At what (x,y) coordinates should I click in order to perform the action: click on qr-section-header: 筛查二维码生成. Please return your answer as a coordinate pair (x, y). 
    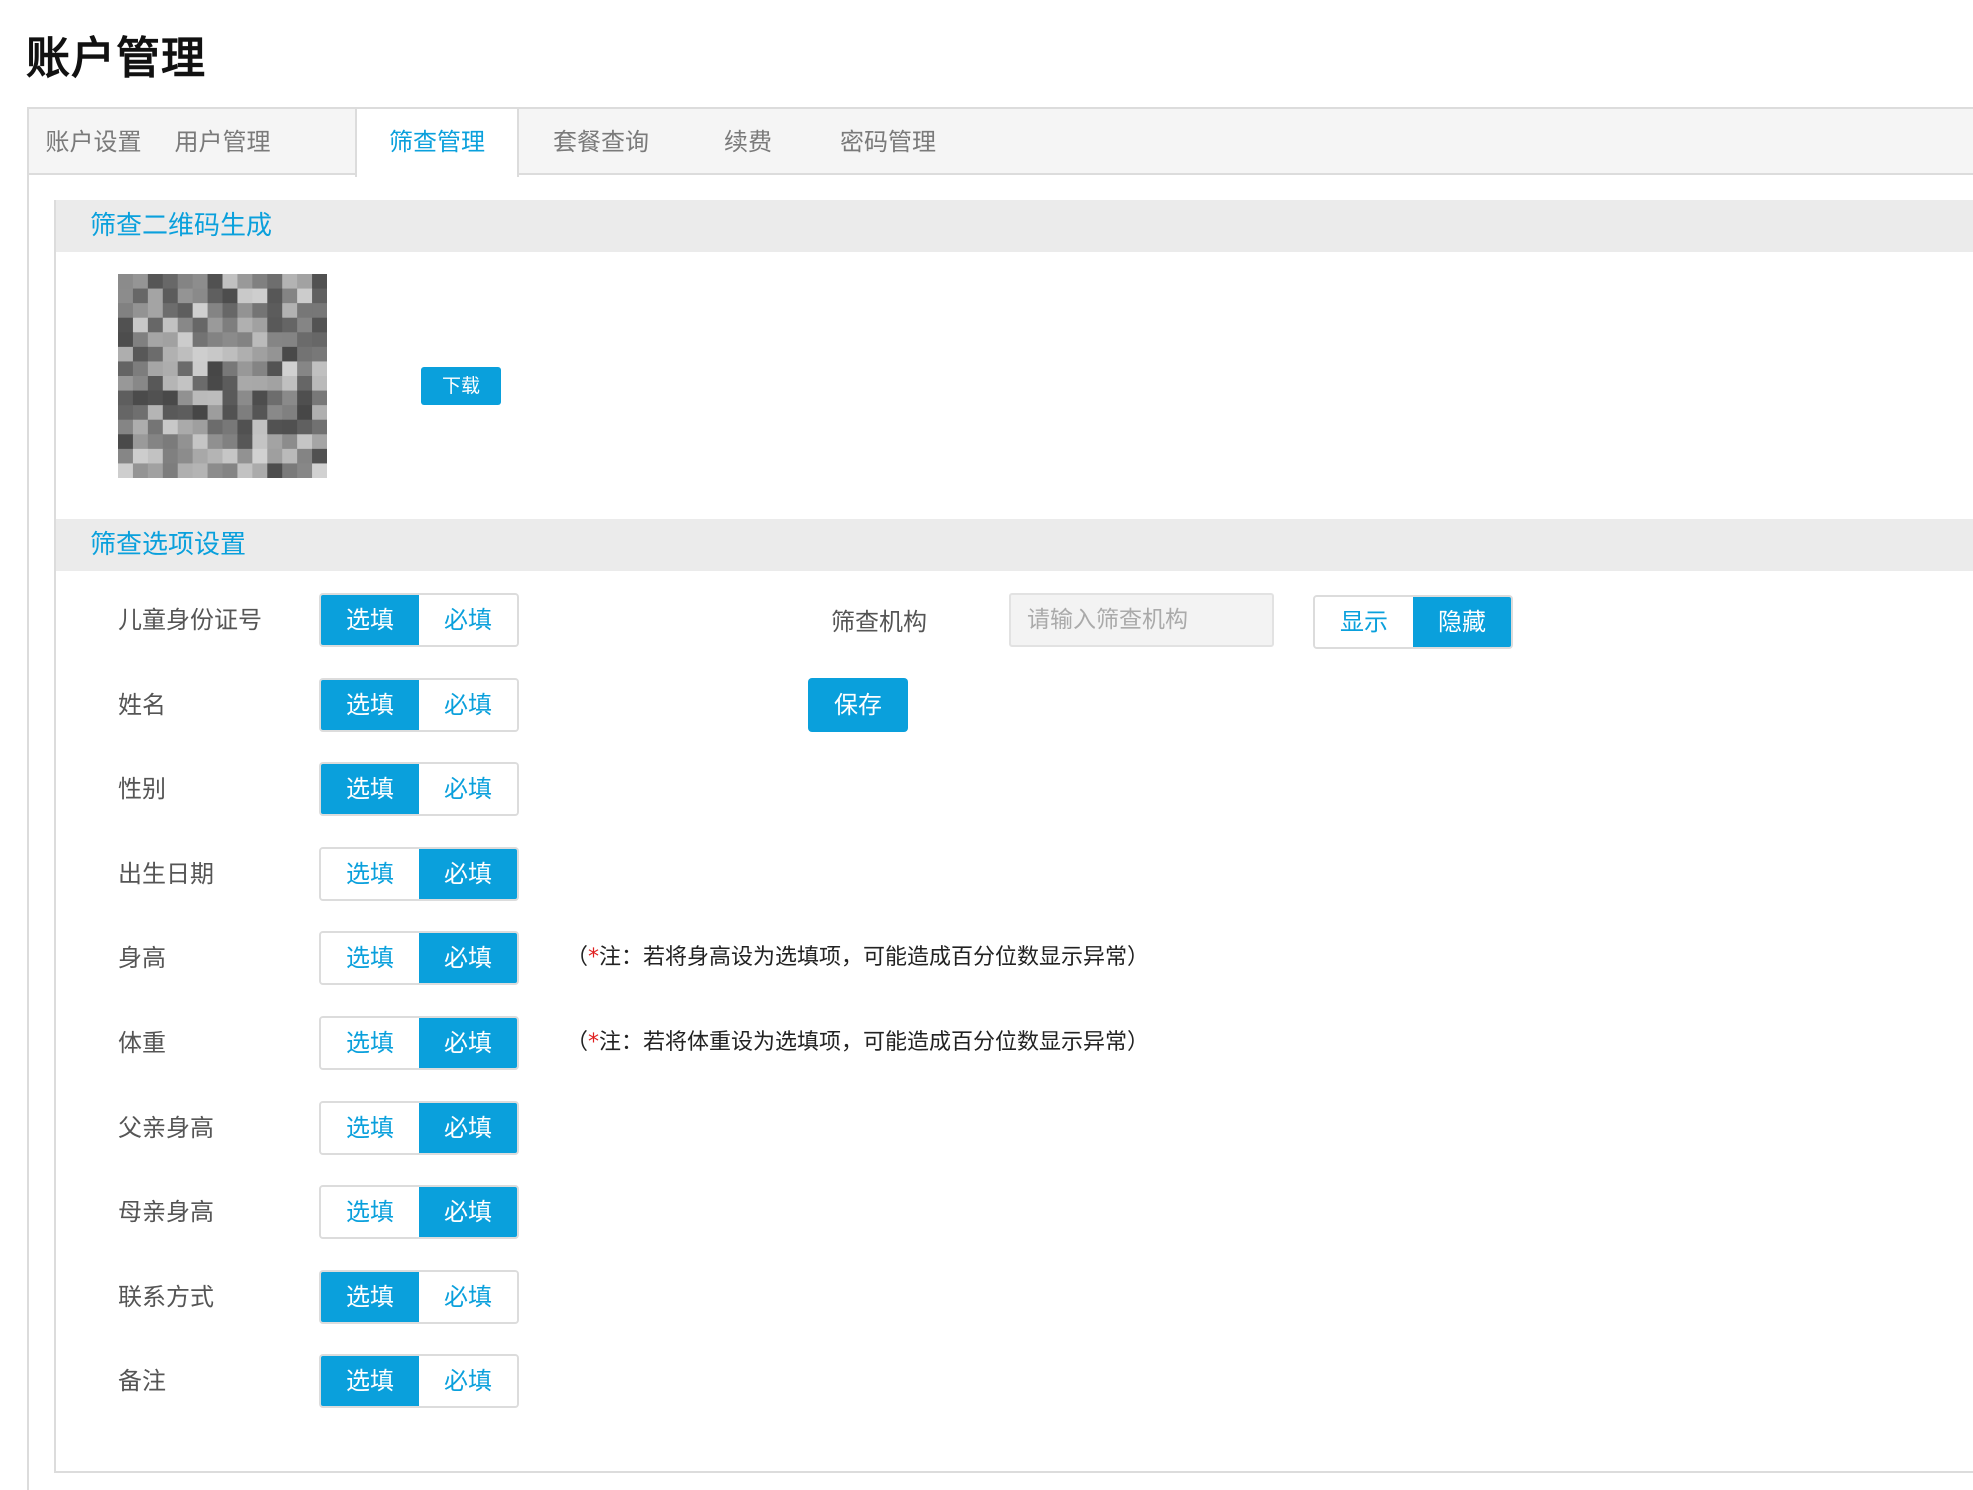
    Looking at the image, I should click on (1014, 226).